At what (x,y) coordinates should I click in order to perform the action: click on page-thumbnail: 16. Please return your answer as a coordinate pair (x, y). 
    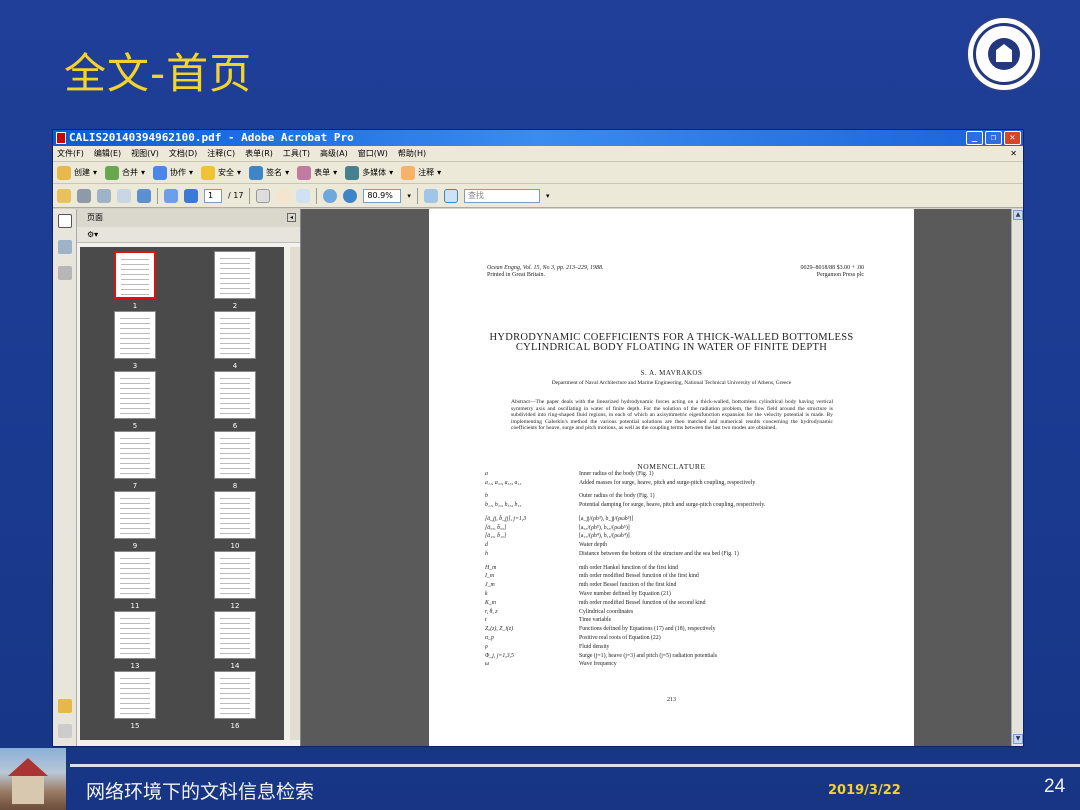
    Looking at the image, I should click on (235, 701).